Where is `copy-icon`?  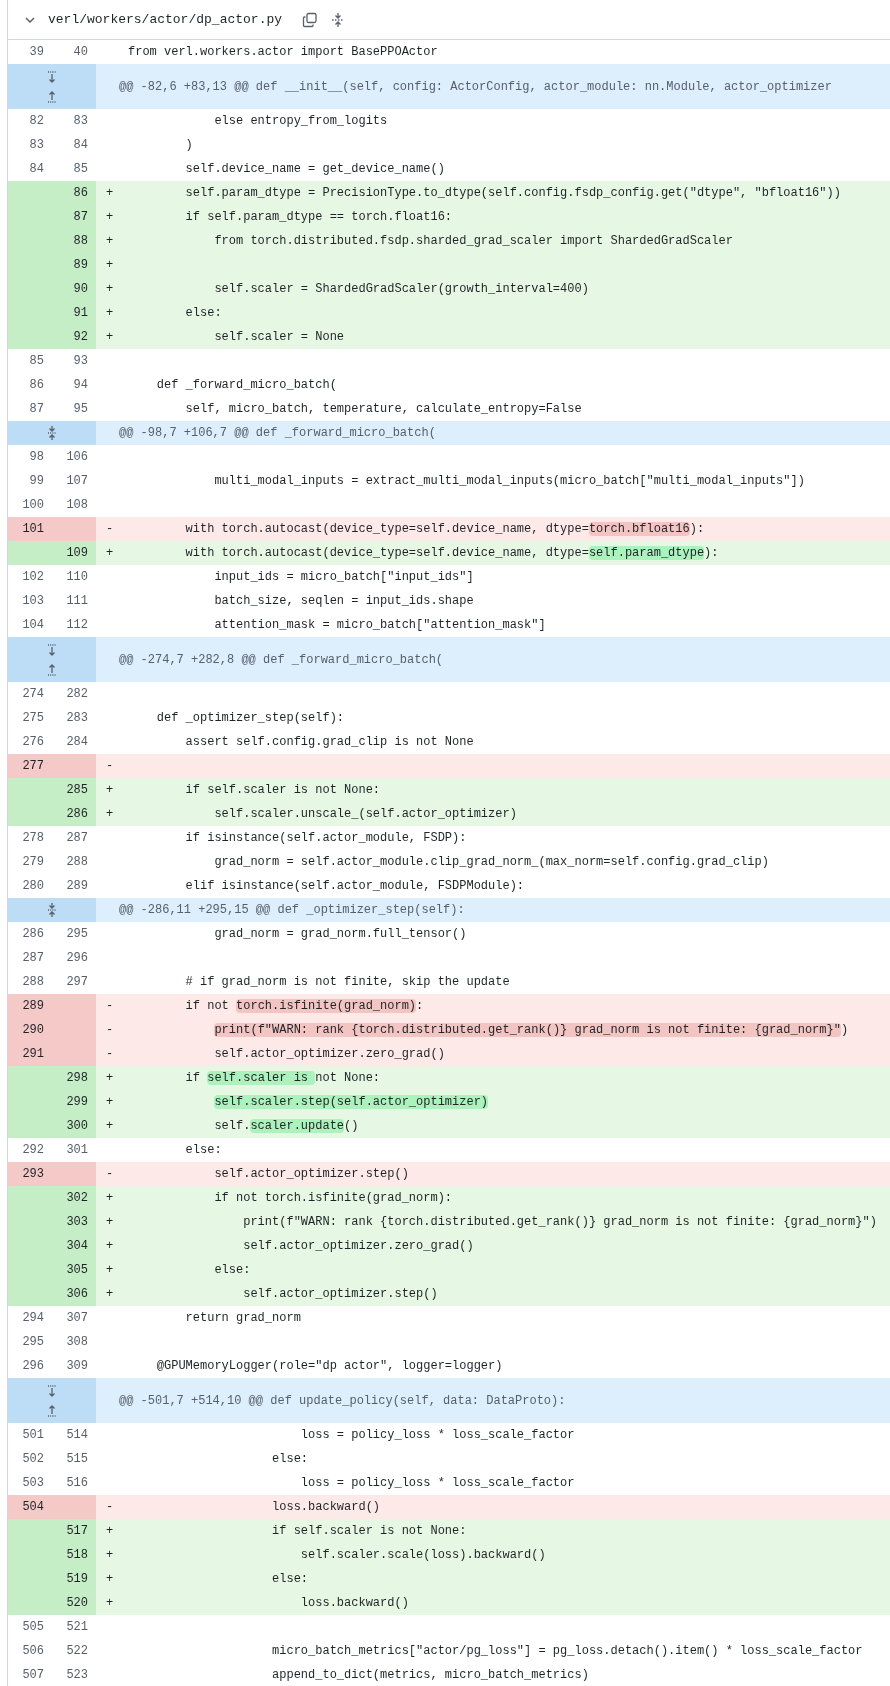 copy-icon is located at coordinates (310, 19).